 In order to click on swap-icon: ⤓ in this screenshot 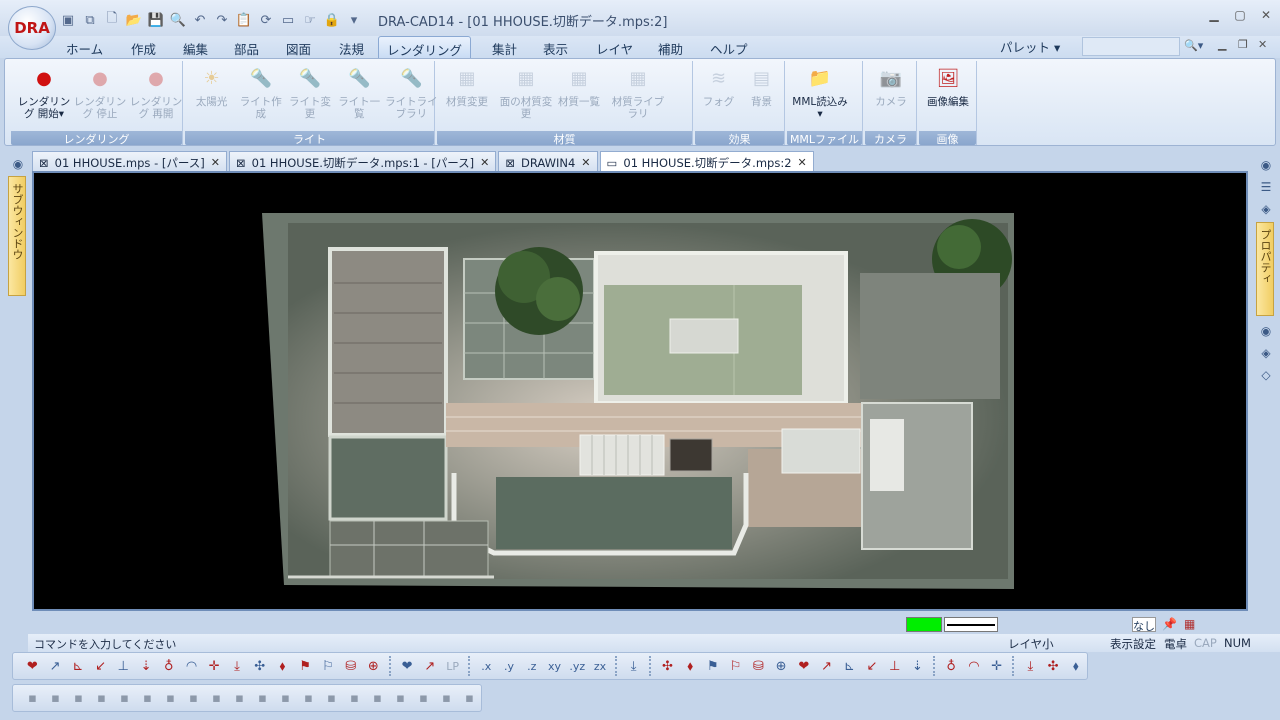, I will do `click(633, 666)`.